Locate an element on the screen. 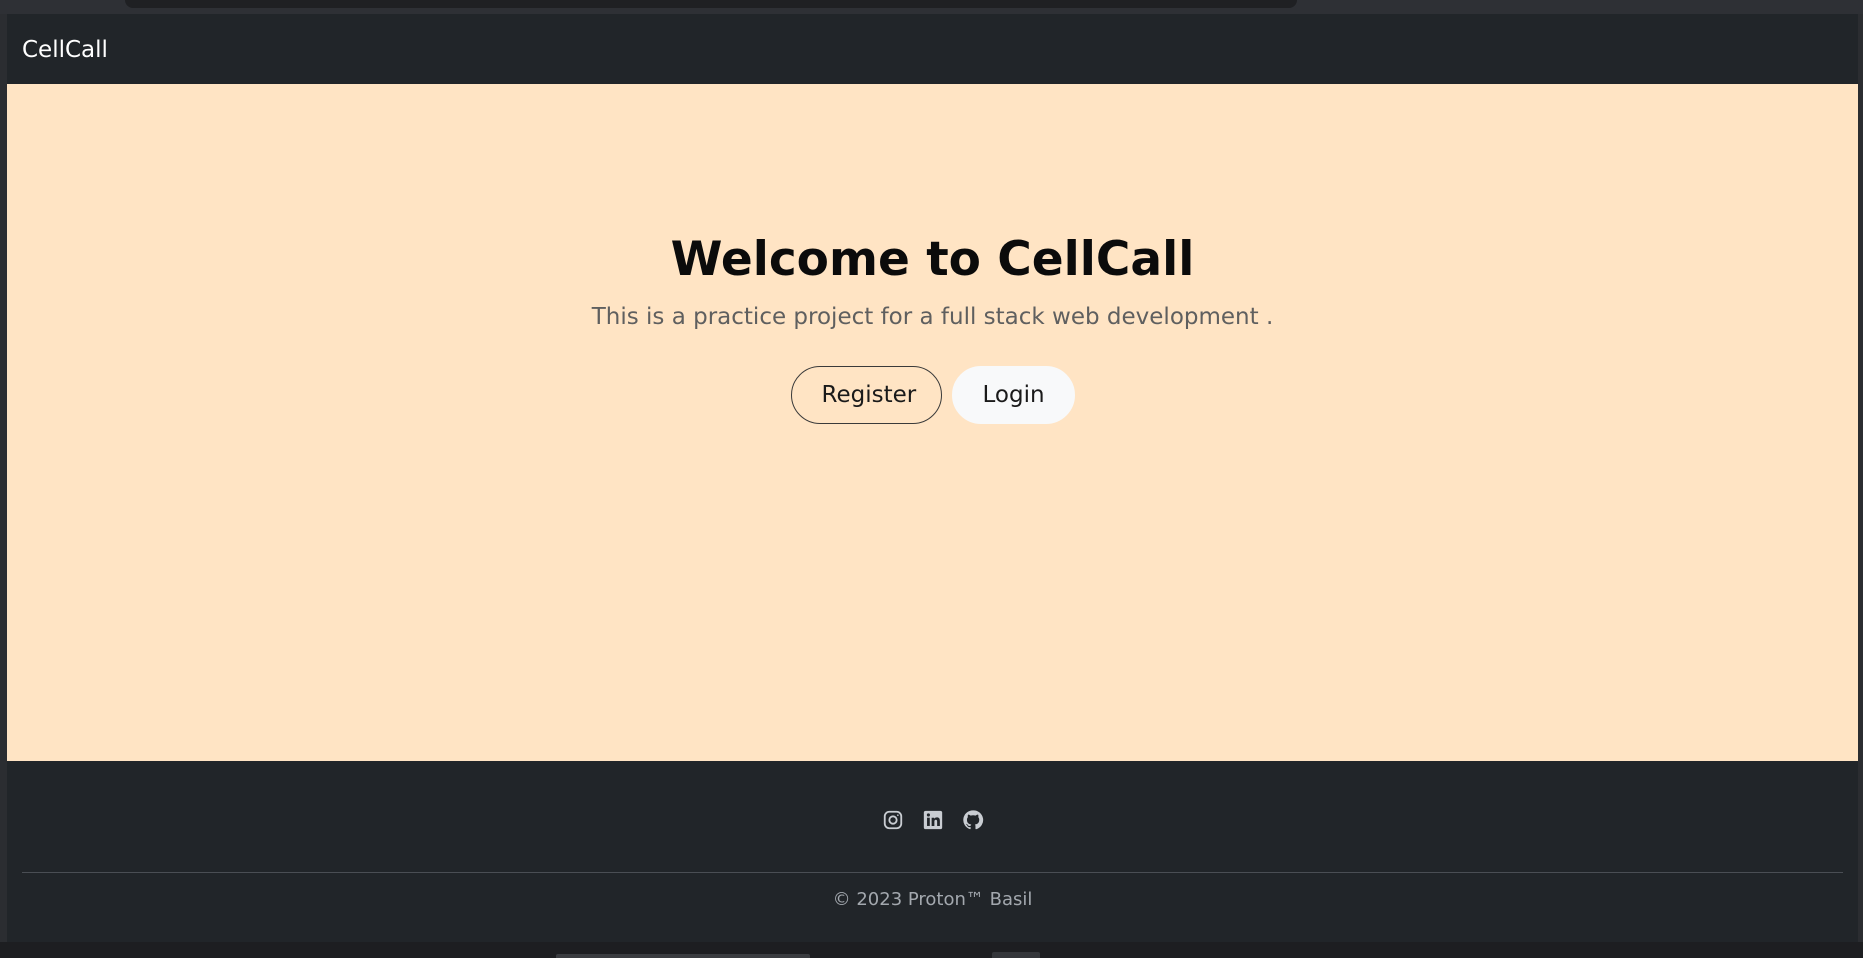 The image size is (1863, 958). footer-divider is located at coordinates (932, 872).